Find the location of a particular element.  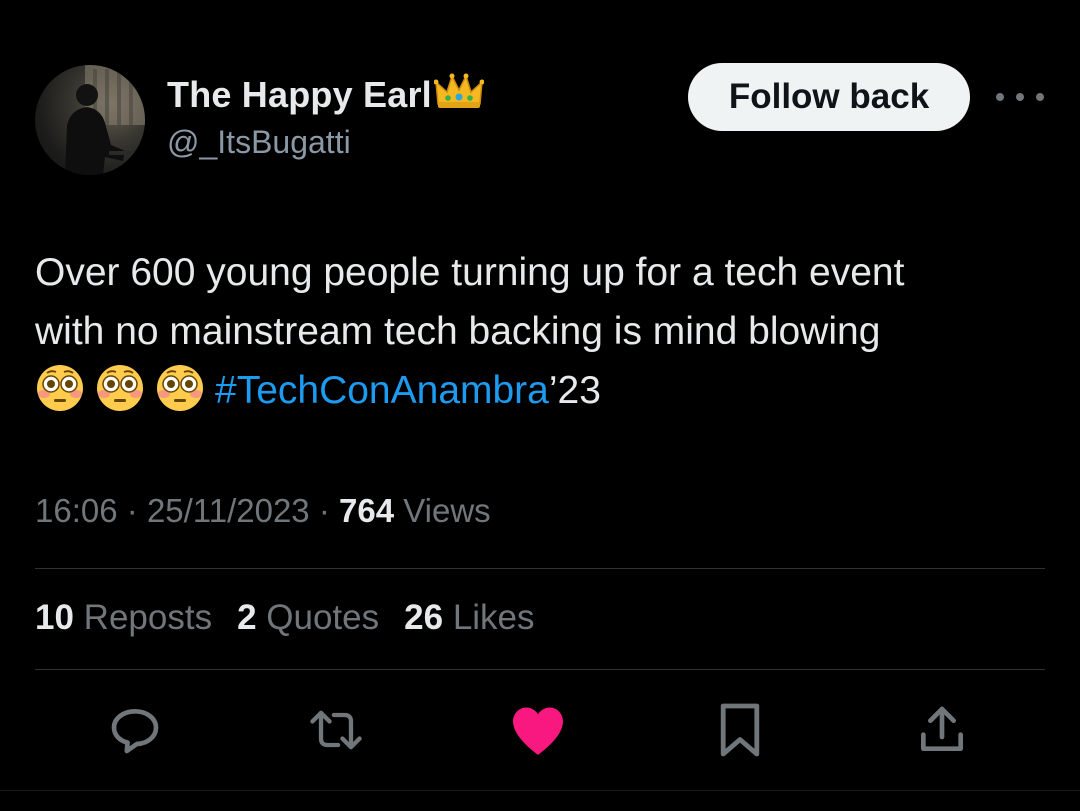

hashtag-link: #TechConAnambra is located at coordinates (382, 390).